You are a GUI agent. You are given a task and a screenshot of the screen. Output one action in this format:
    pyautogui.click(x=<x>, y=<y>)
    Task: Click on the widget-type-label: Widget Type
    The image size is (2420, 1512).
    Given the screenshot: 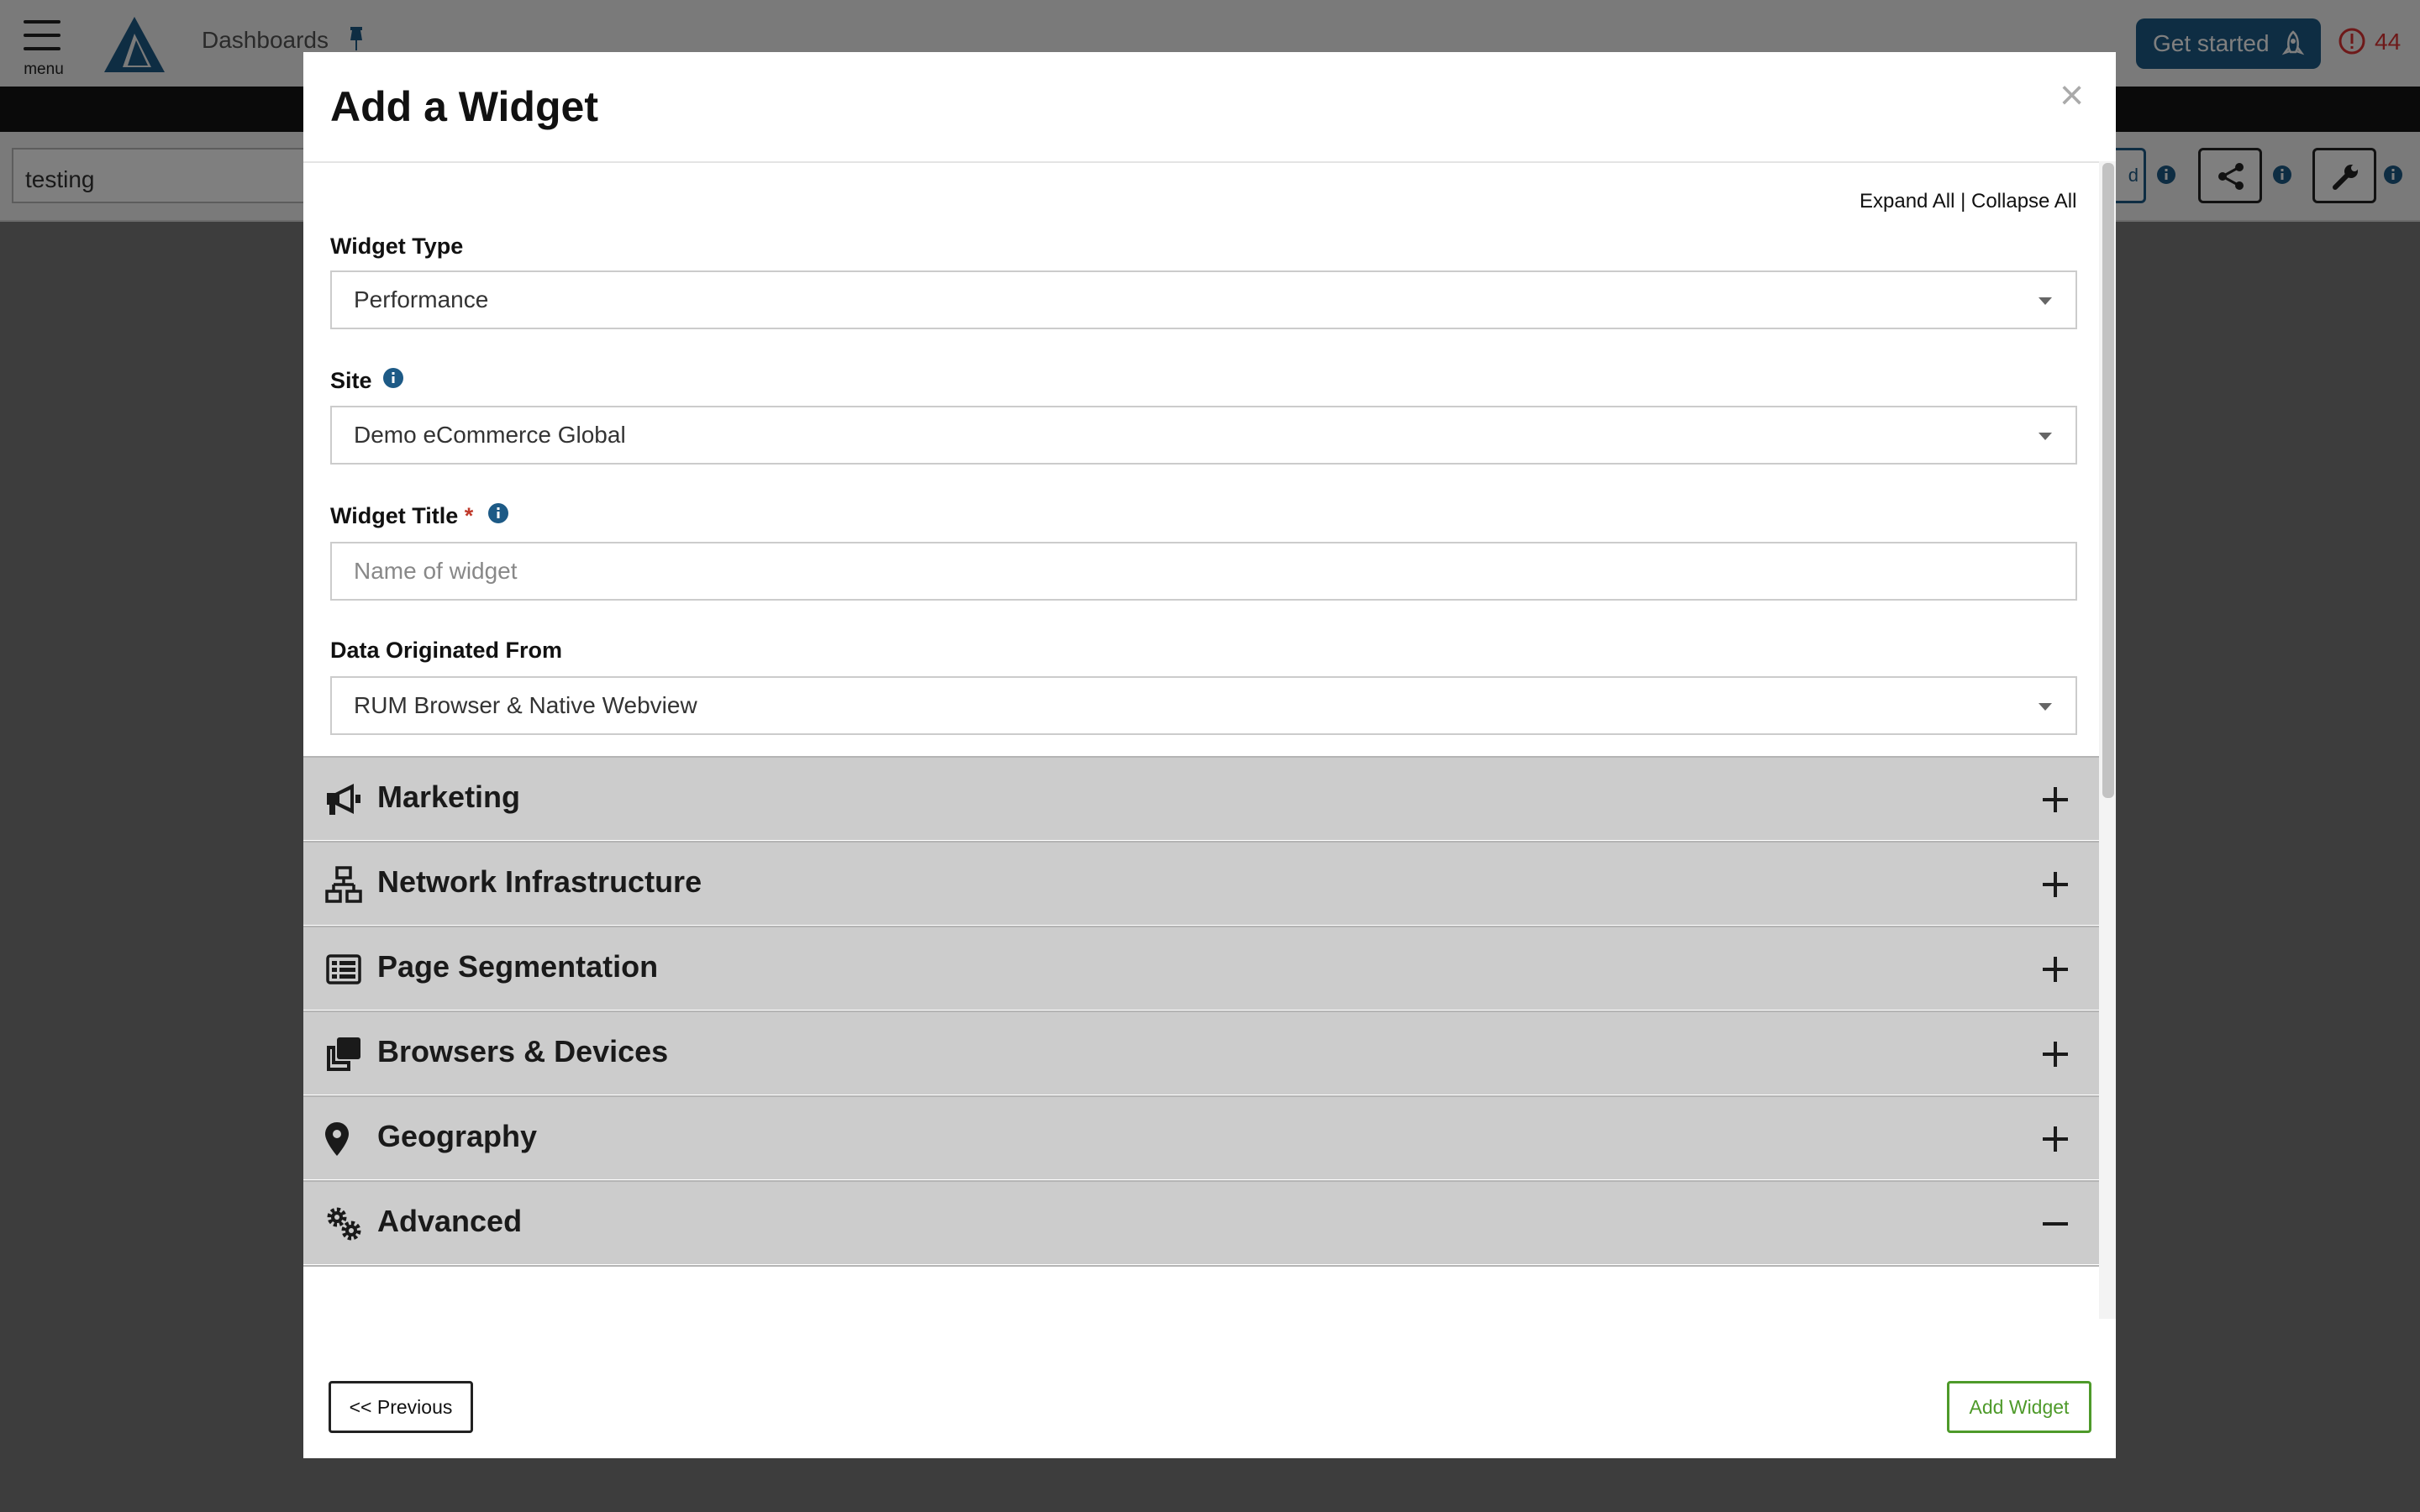 What is the action you would take?
    pyautogui.click(x=397, y=246)
    